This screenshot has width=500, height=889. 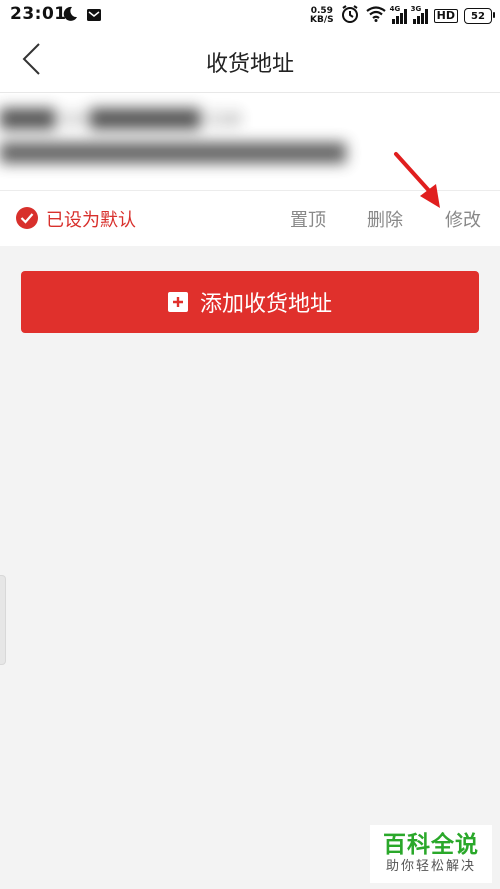 I want to click on plus-icon, so click(x=177, y=302).